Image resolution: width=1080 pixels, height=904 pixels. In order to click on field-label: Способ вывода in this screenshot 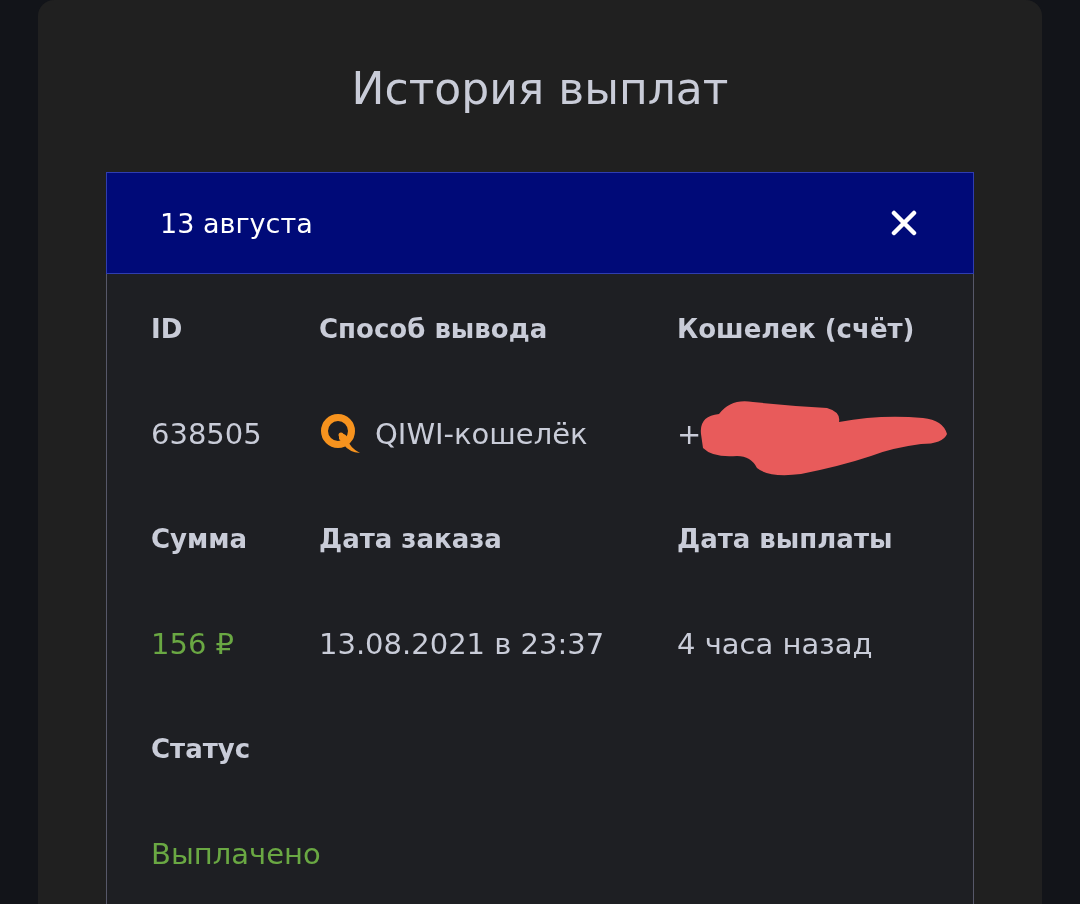, I will do `click(433, 329)`.